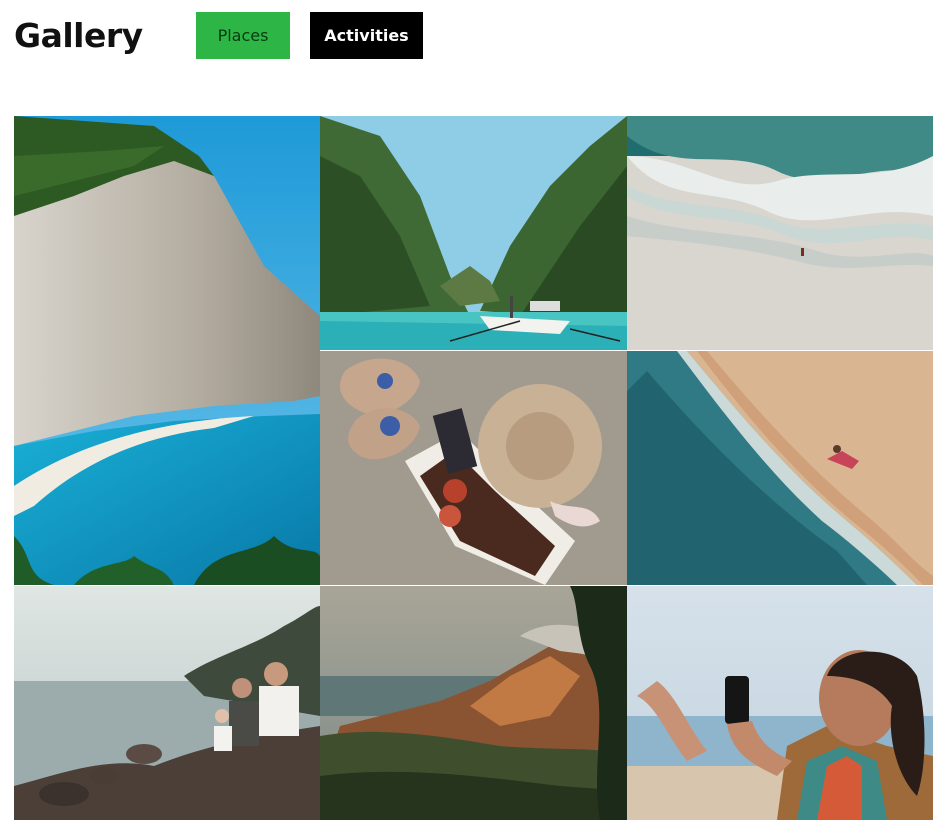  What do you see at coordinates (473, 703) in the screenshot?
I see `gallery-photo-mountain-ridge` at bounding box center [473, 703].